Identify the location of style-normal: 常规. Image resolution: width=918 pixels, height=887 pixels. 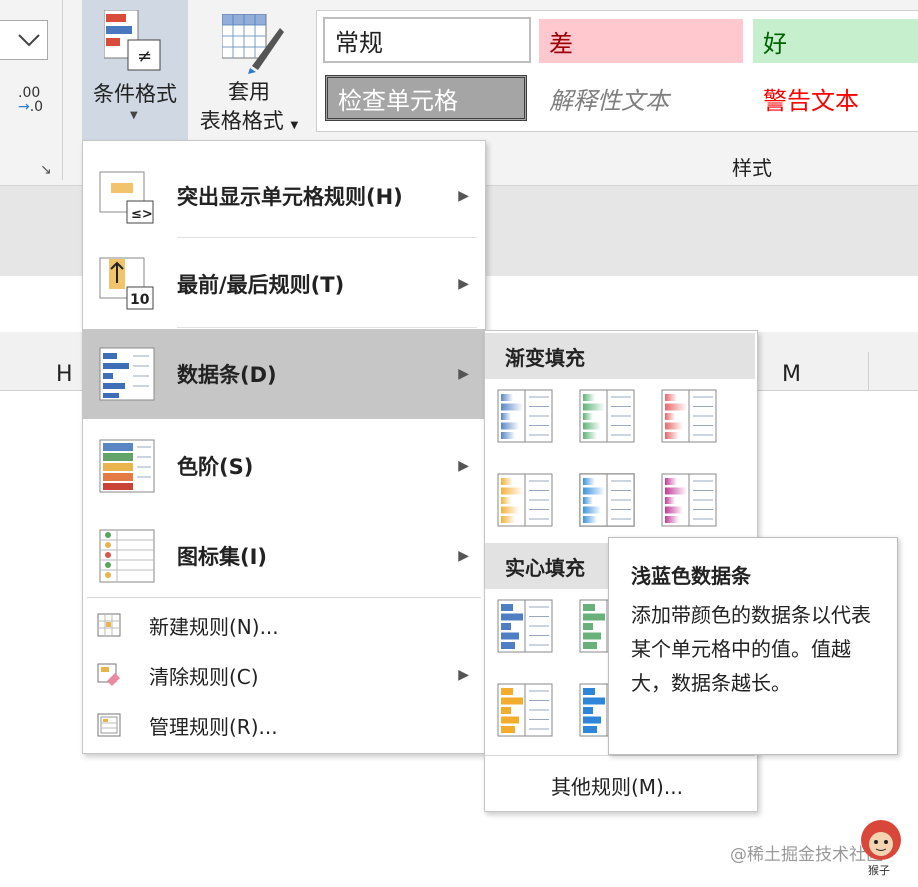
(427, 40).